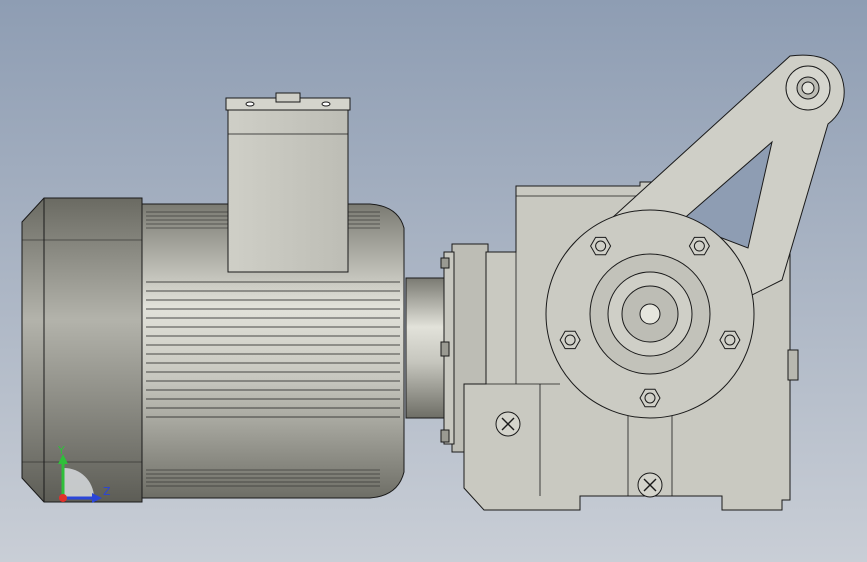 The height and width of the screenshot is (562, 867). What do you see at coordinates (288, 186) in the screenshot?
I see `terminal-box-body` at bounding box center [288, 186].